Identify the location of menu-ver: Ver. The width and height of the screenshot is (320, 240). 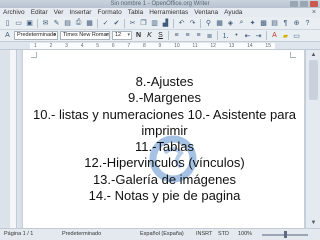
(59, 12).